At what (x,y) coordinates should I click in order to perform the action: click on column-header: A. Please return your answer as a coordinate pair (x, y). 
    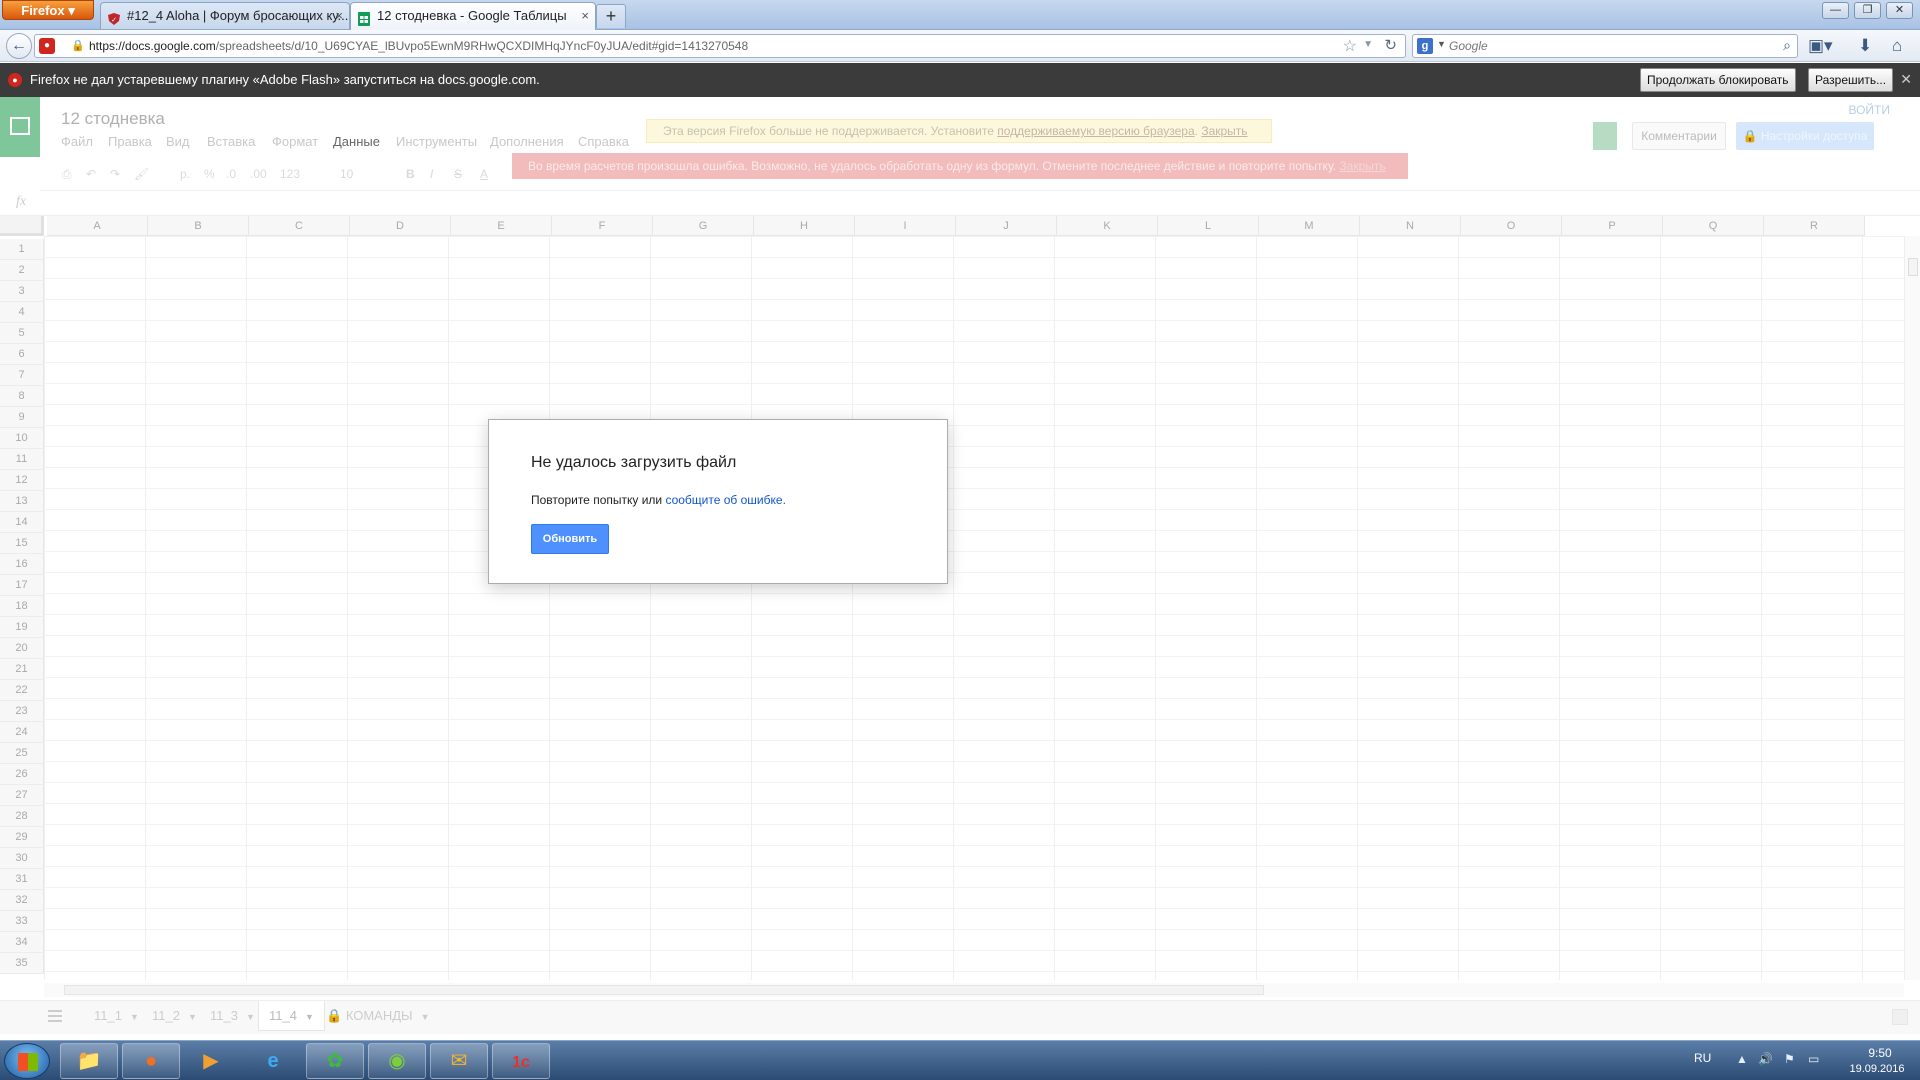
    Looking at the image, I should click on (97, 226).